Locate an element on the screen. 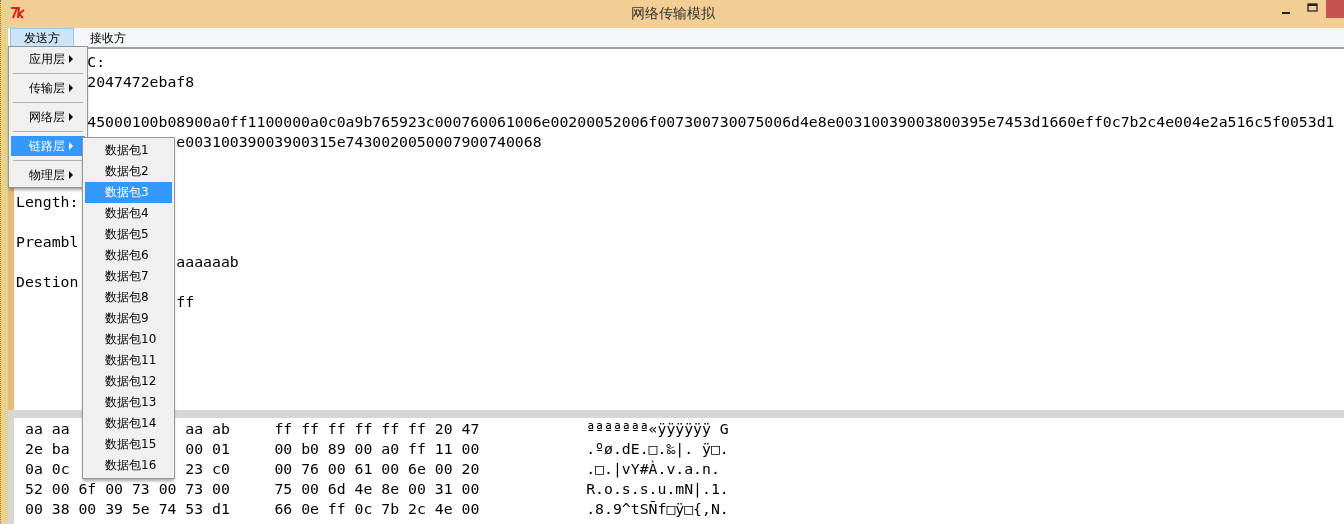 The image size is (1344, 524). maximize-icon is located at coordinates (1313, 8).